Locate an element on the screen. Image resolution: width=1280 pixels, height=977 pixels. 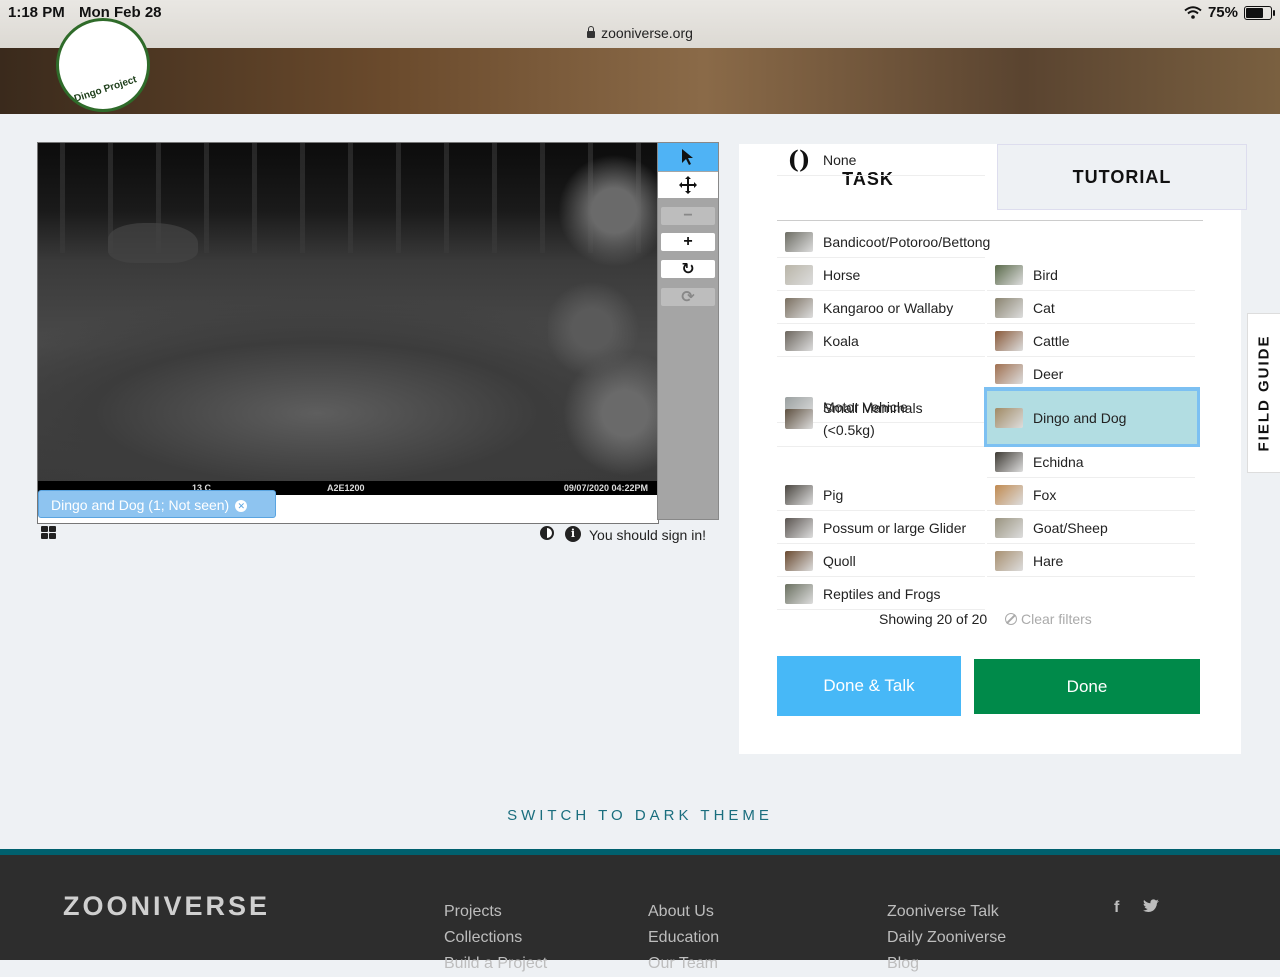
refresh-icon: ⟳ is located at coordinates (688, 297).